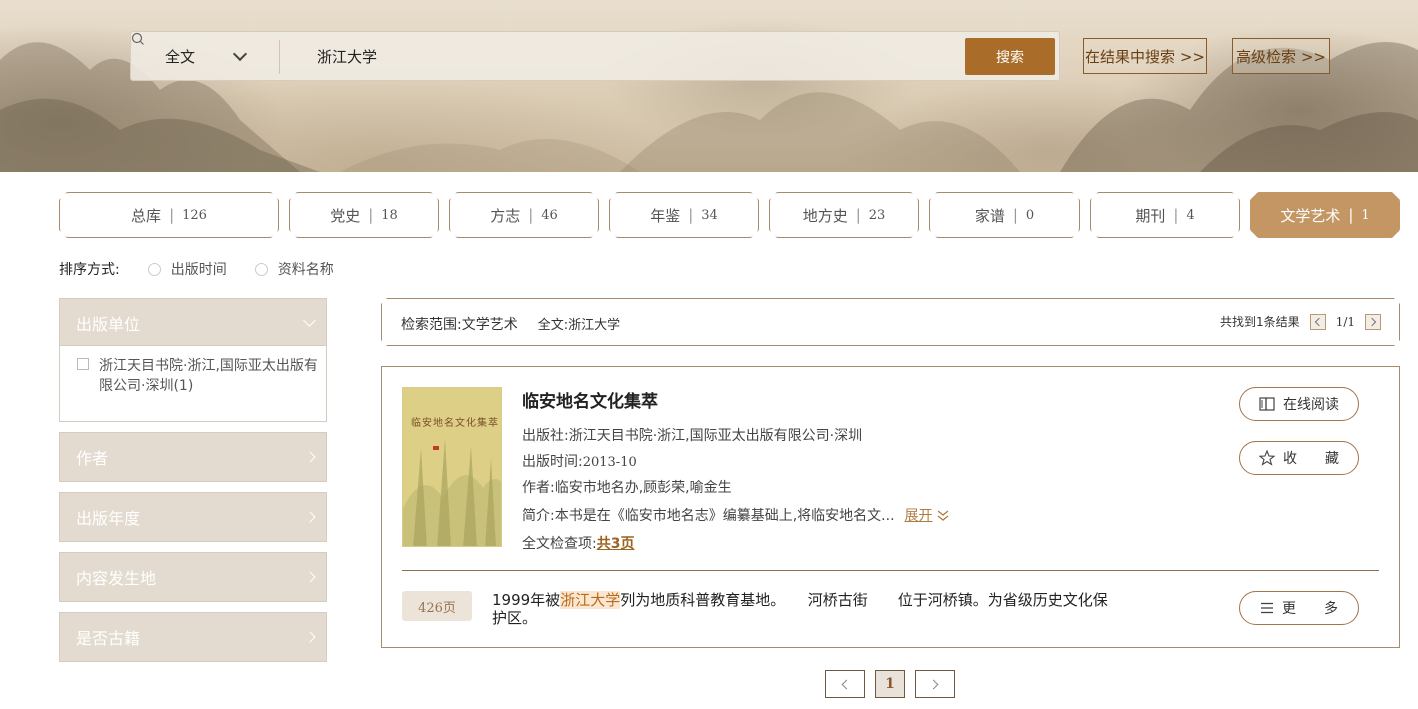 The image size is (1418, 709). What do you see at coordinates (1311, 459) in the screenshot?
I see `favorite-label: 收 藏` at bounding box center [1311, 459].